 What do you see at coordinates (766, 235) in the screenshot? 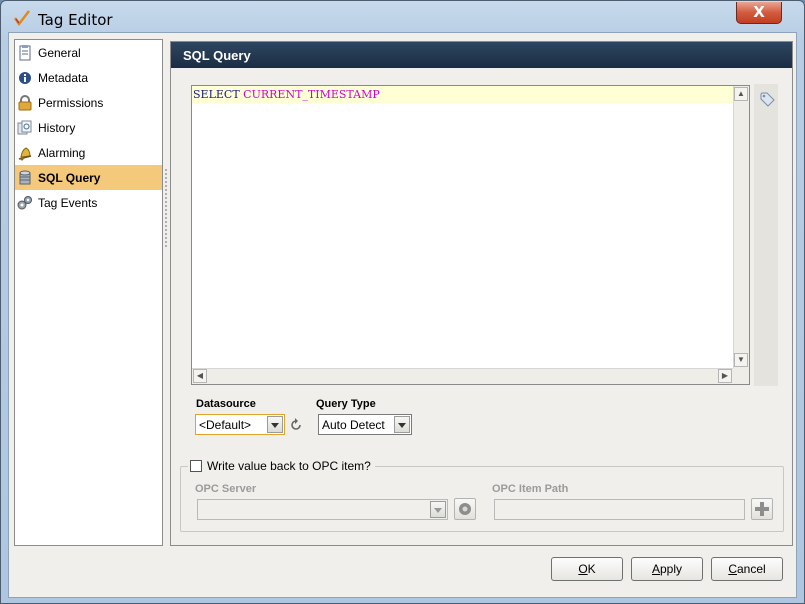
I see `editor-side-toolbar` at bounding box center [766, 235].